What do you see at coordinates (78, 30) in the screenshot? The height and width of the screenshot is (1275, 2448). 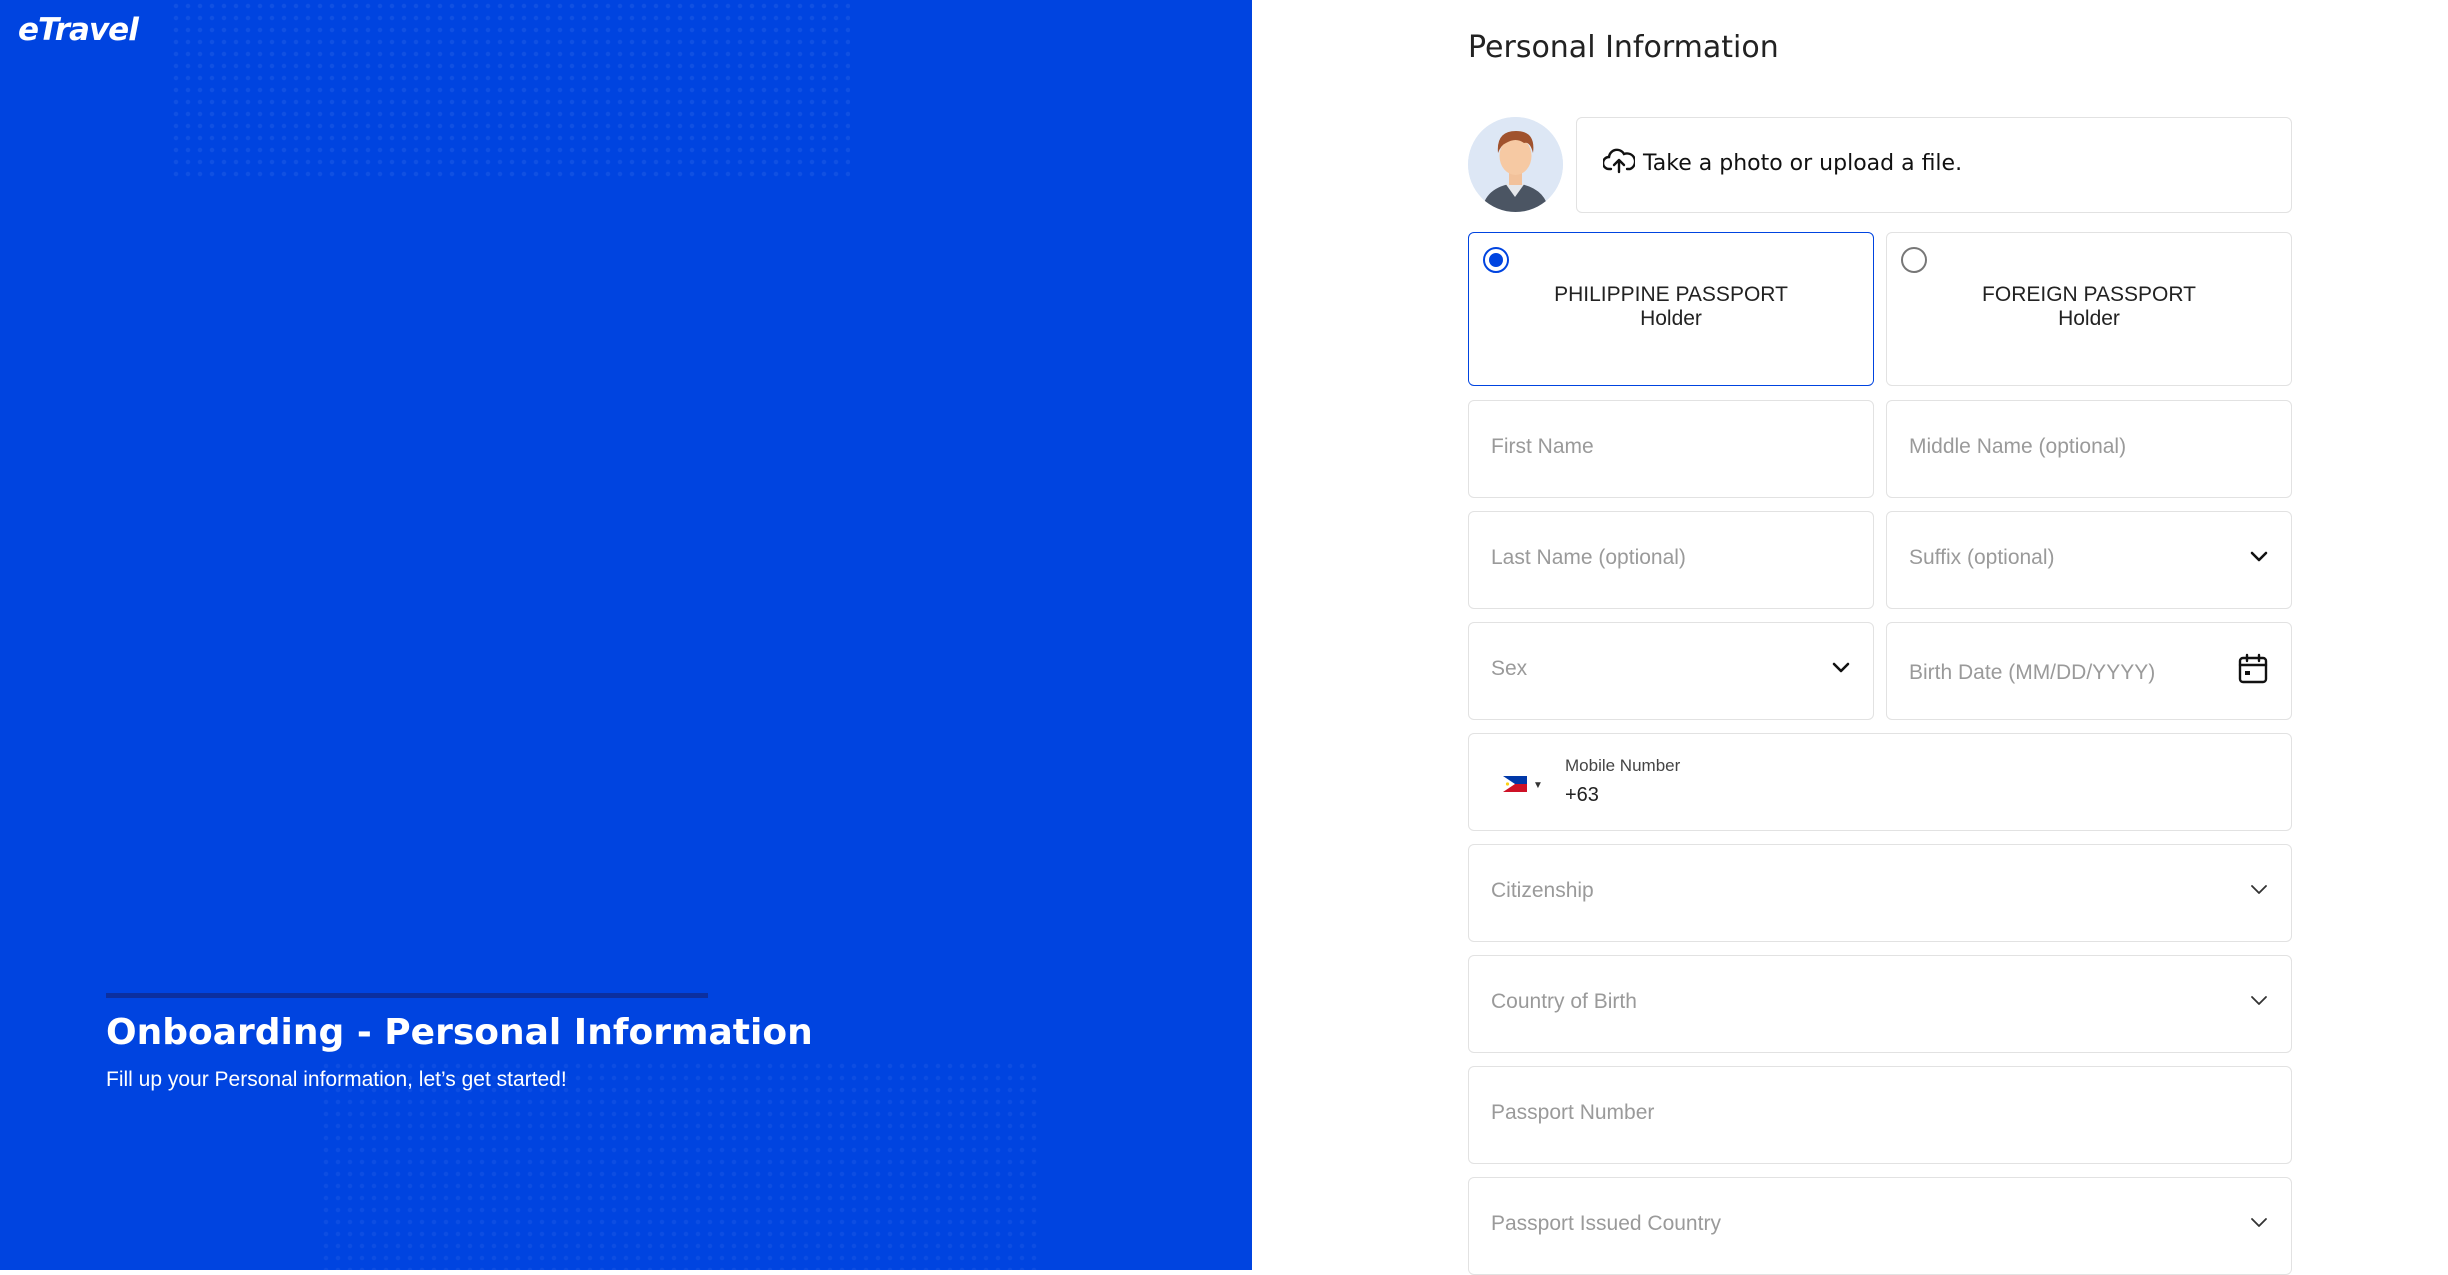 I see `etravel-logo: eTravel` at bounding box center [78, 30].